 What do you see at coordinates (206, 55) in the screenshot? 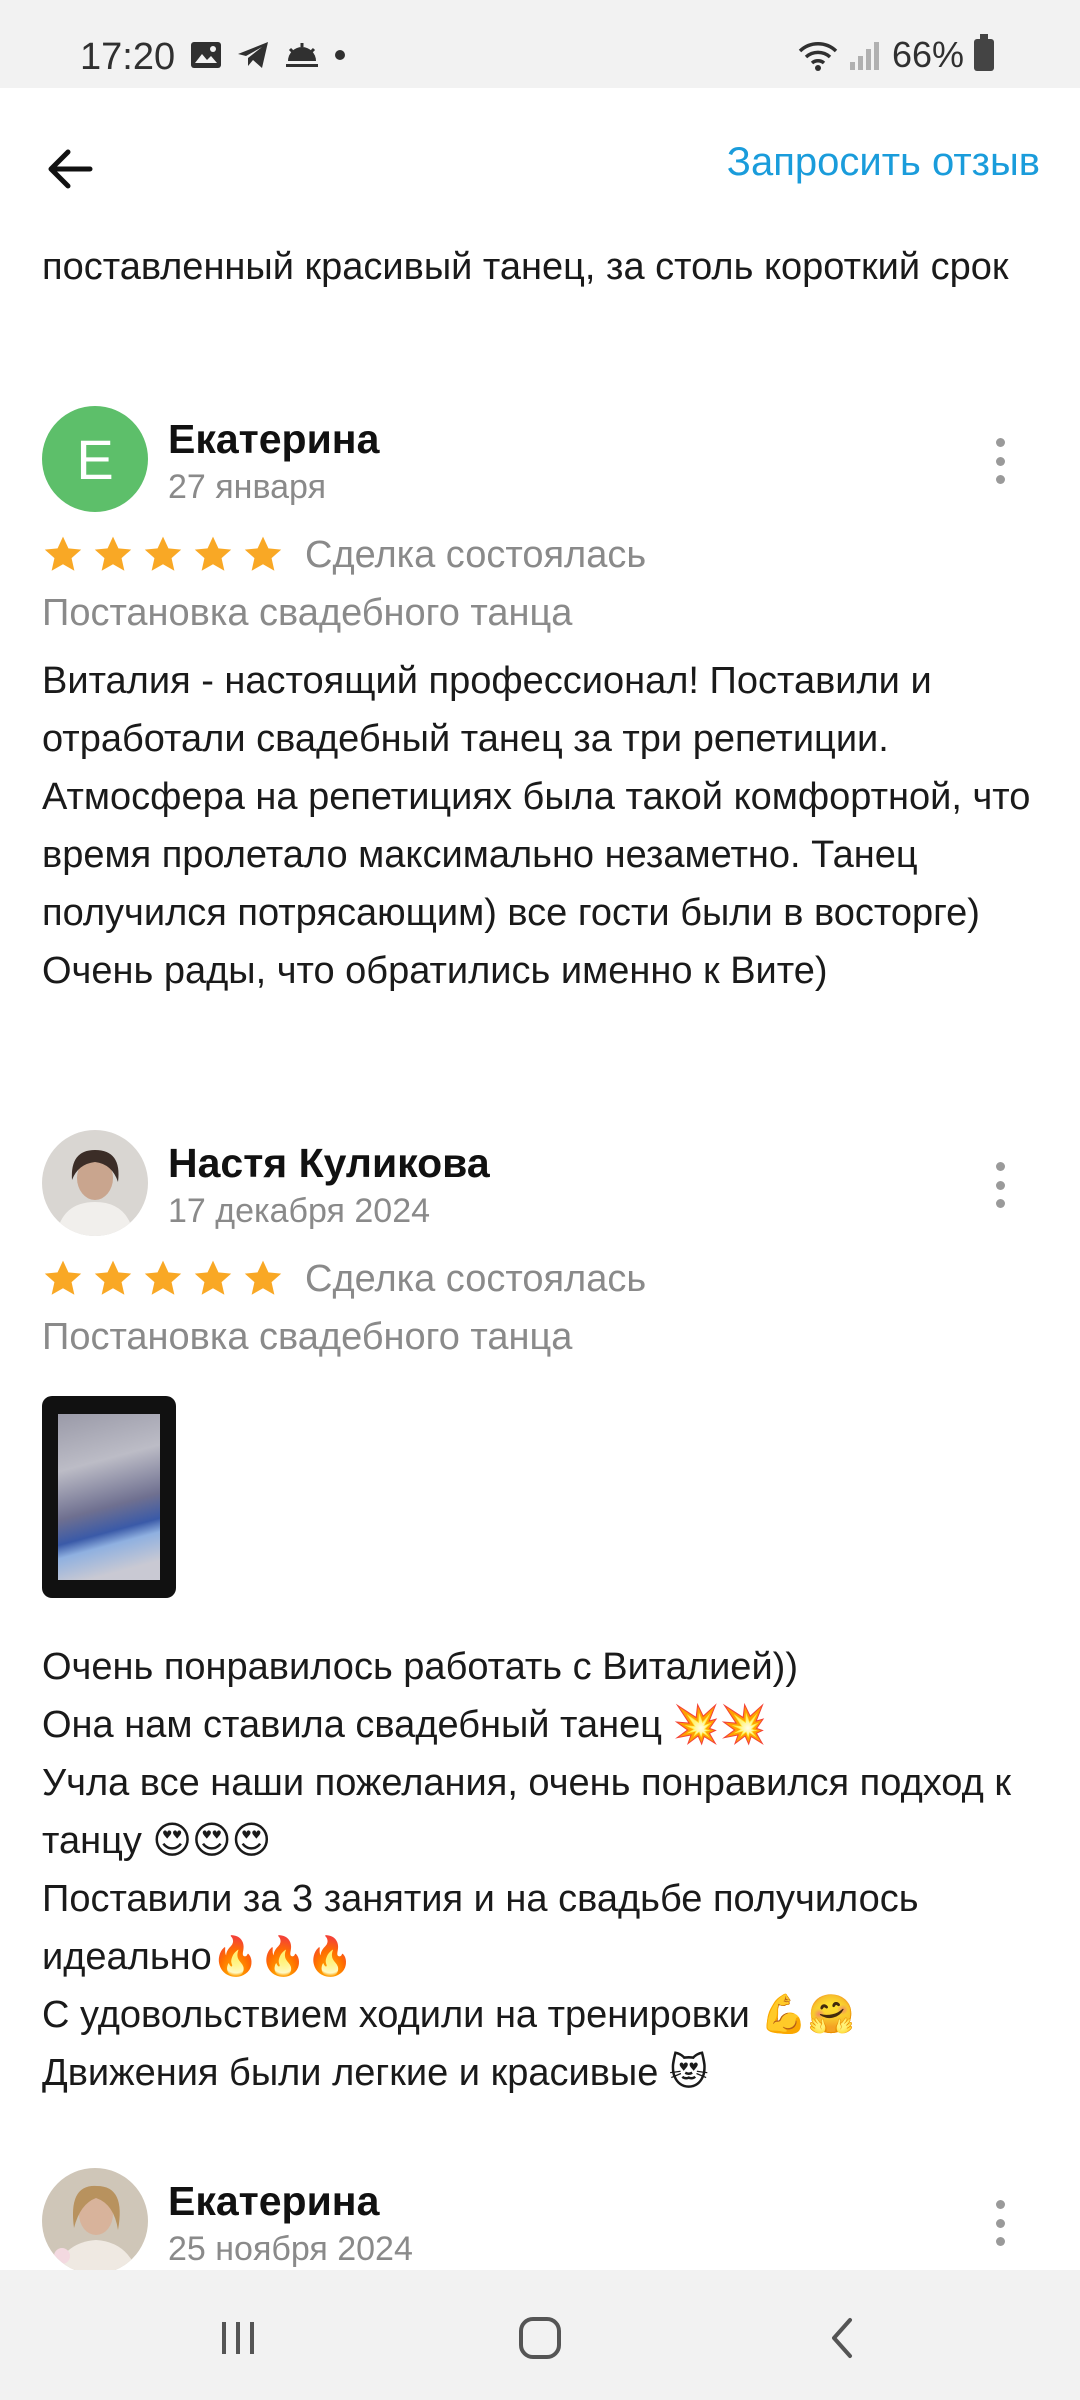
I see `gallery-icon` at bounding box center [206, 55].